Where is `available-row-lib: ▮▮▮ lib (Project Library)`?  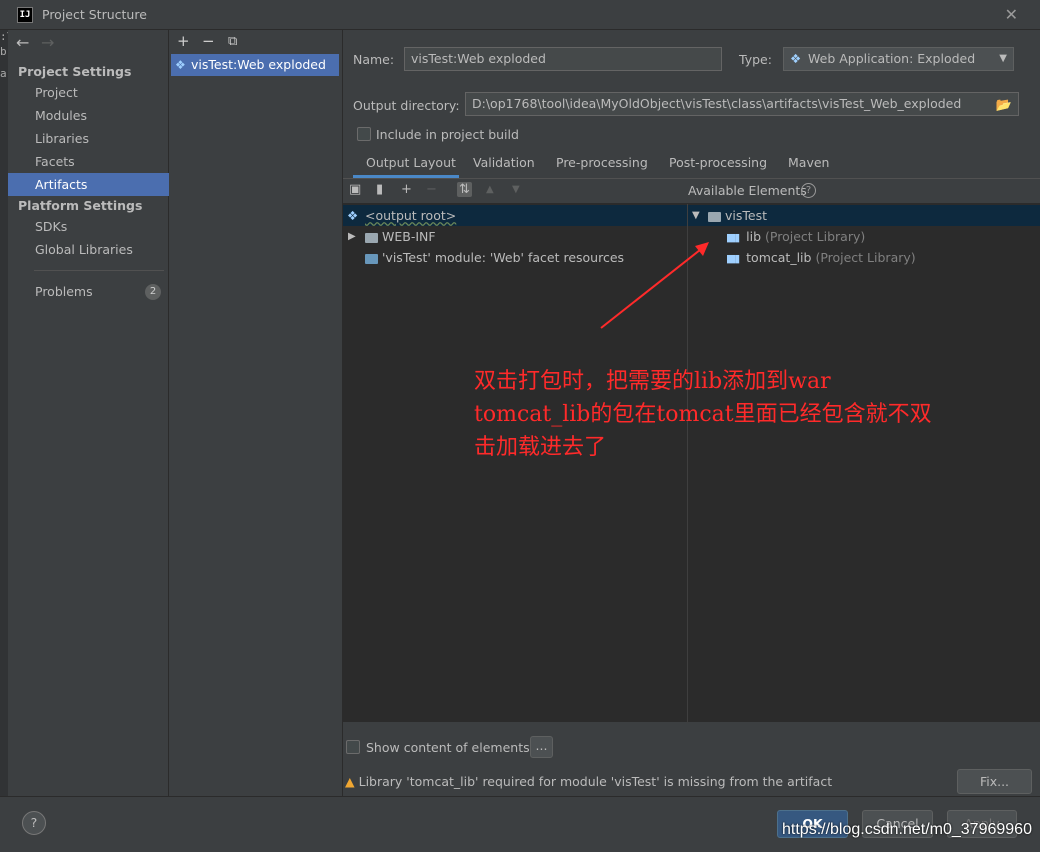 available-row-lib: ▮▮▮ lib (Project Library) is located at coordinates (864, 236).